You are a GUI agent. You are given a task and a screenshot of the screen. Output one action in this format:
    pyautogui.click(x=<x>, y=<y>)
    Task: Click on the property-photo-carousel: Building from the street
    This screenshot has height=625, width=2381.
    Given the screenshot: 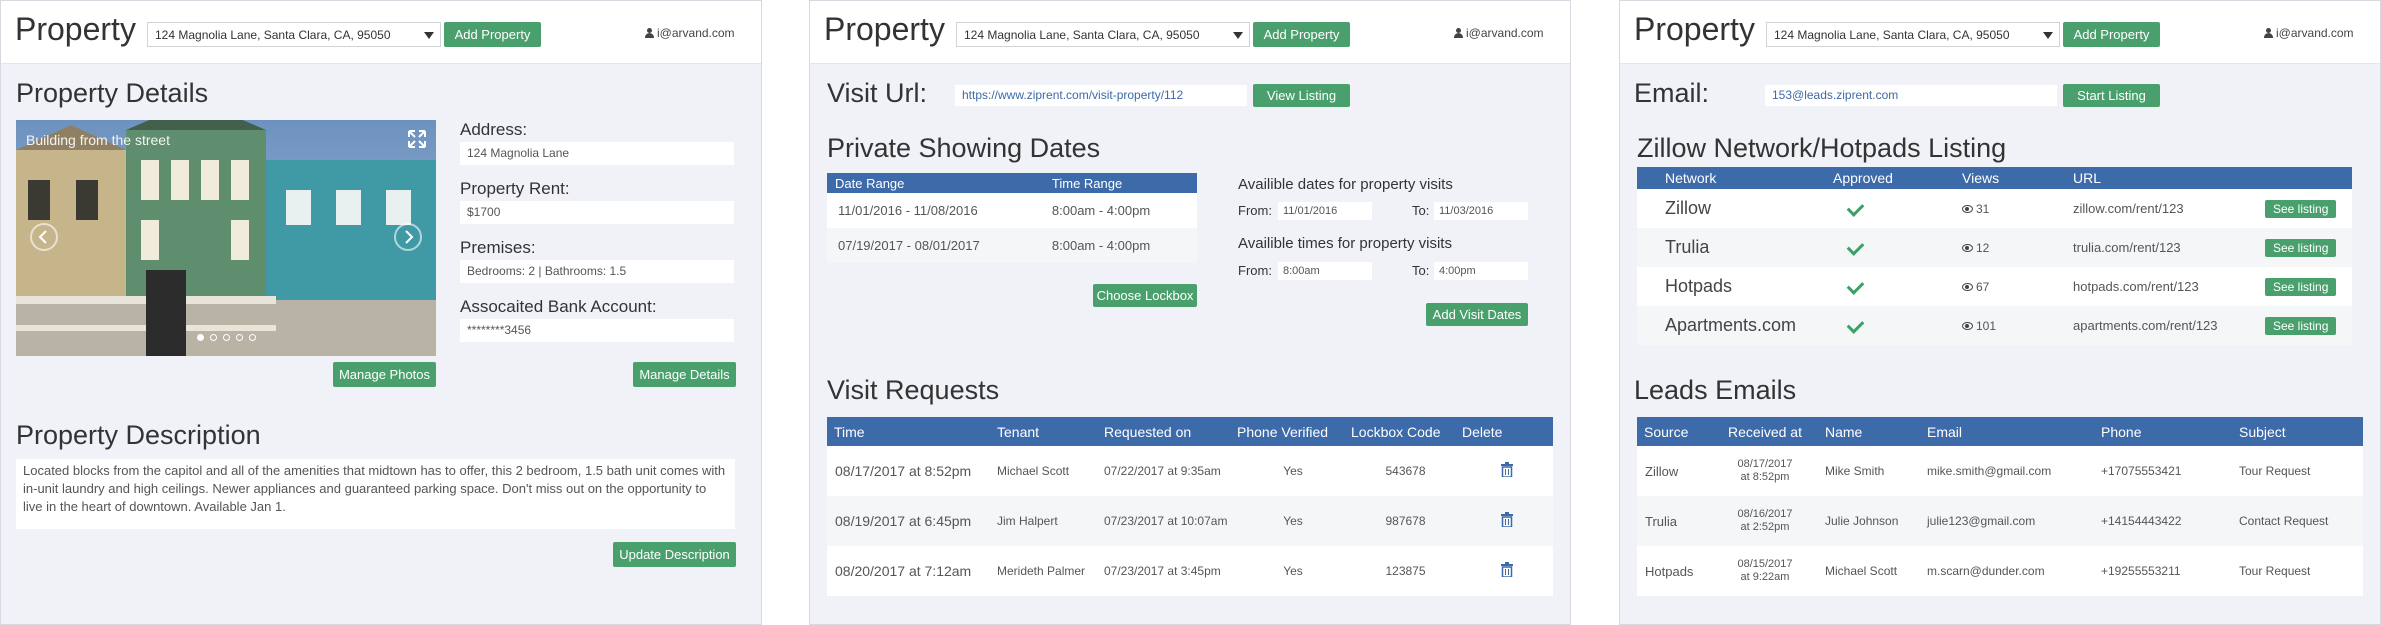 What is the action you would take?
    pyautogui.click(x=226, y=238)
    